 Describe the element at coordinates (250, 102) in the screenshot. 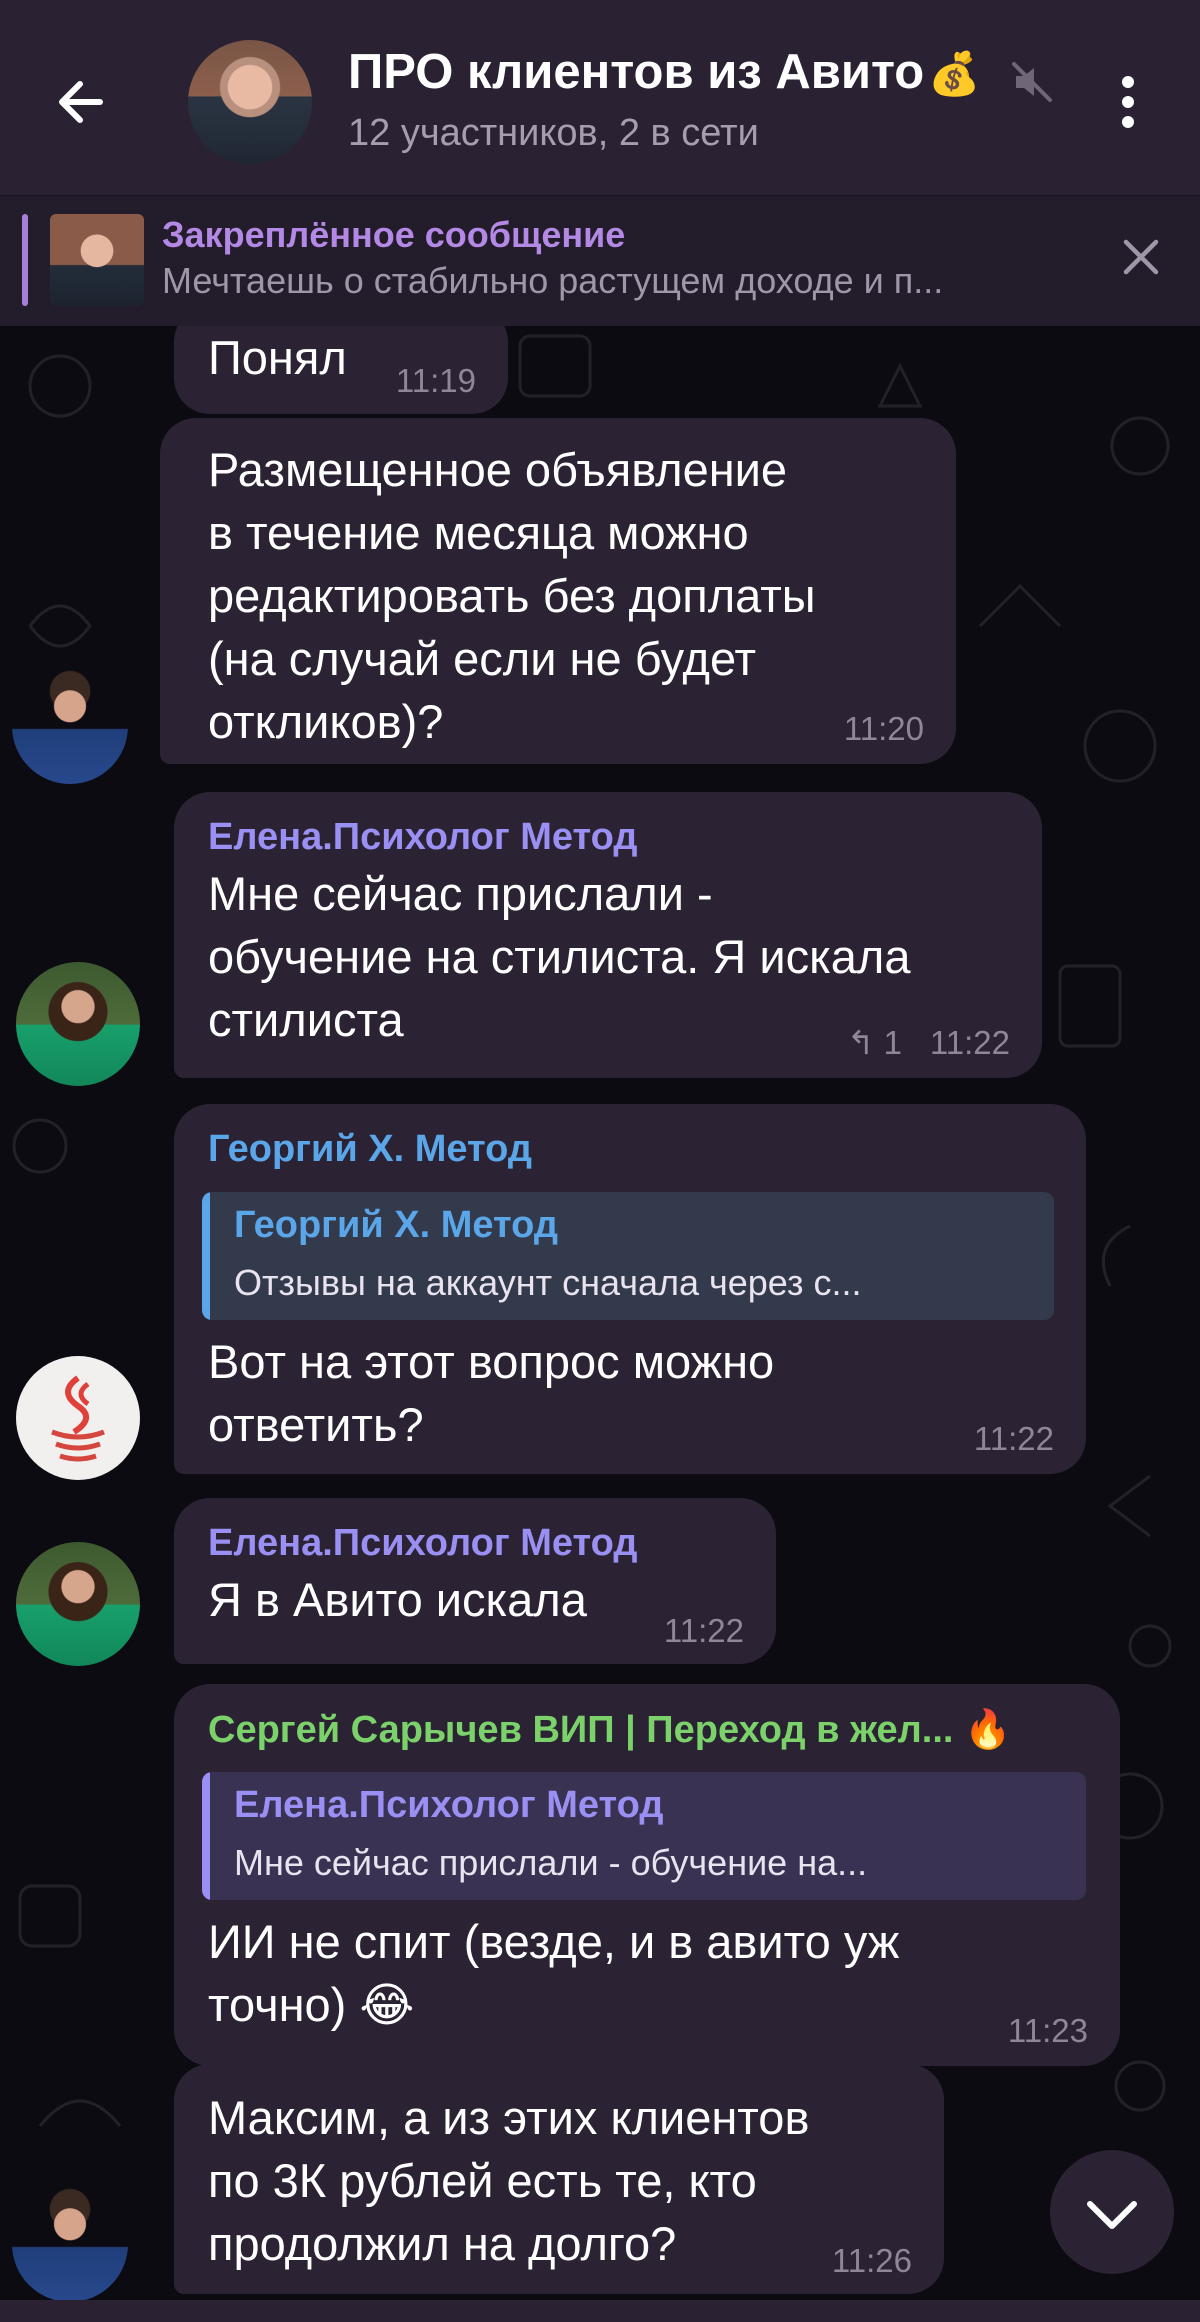

I see `chat-avatar` at that location.